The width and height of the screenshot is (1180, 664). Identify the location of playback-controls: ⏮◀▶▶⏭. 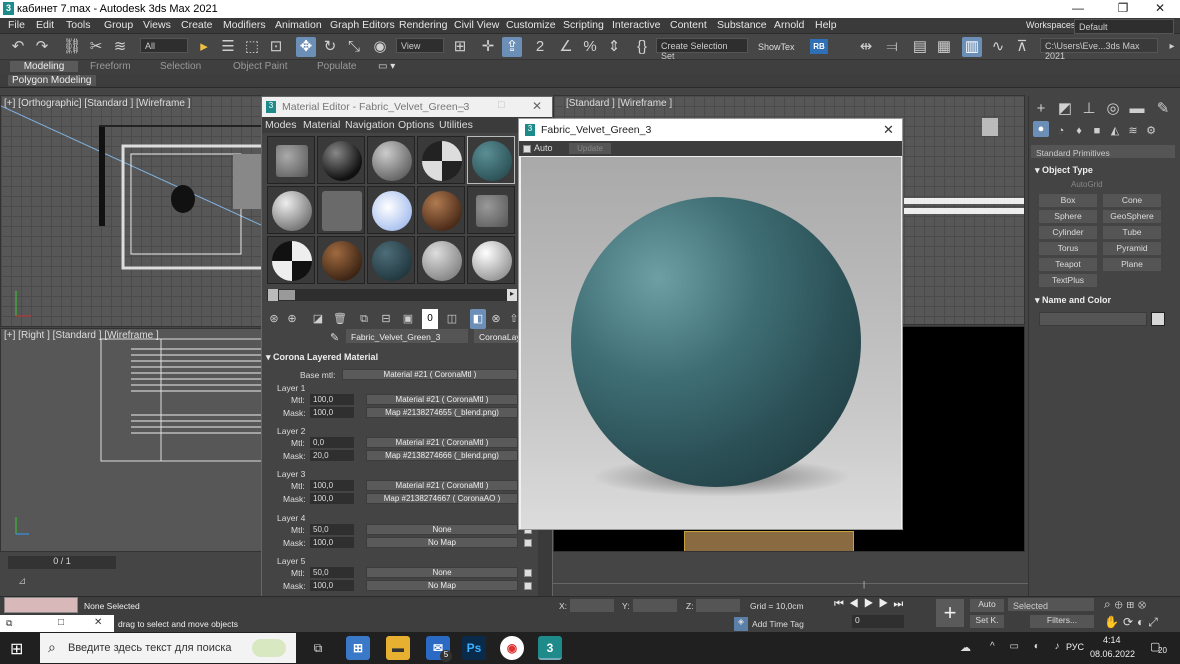
(871, 604).